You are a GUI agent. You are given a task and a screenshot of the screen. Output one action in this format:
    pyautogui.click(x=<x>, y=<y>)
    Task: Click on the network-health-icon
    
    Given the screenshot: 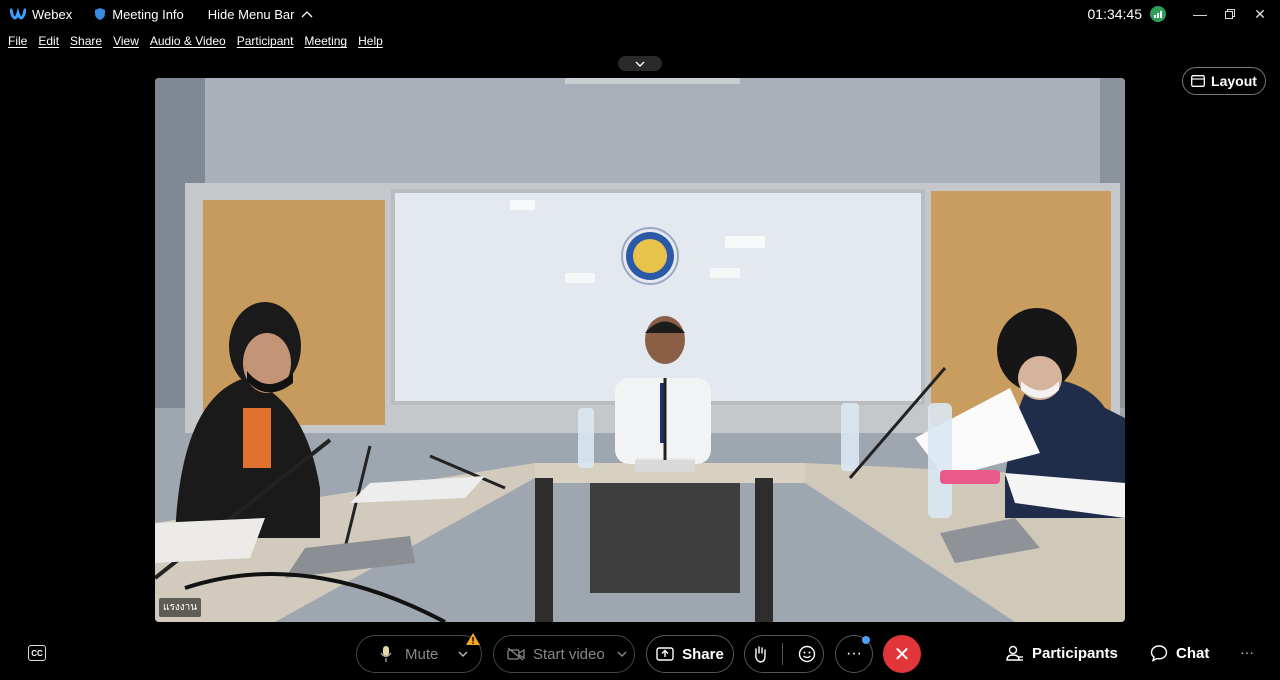 What is the action you would take?
    pyautogui.click(x=1158, y=14)
    